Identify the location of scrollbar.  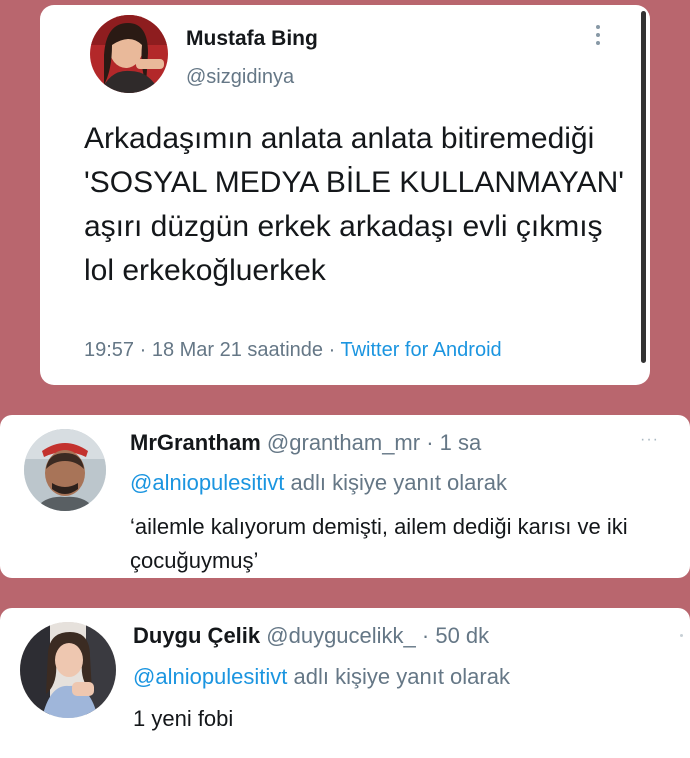
(643, 187).